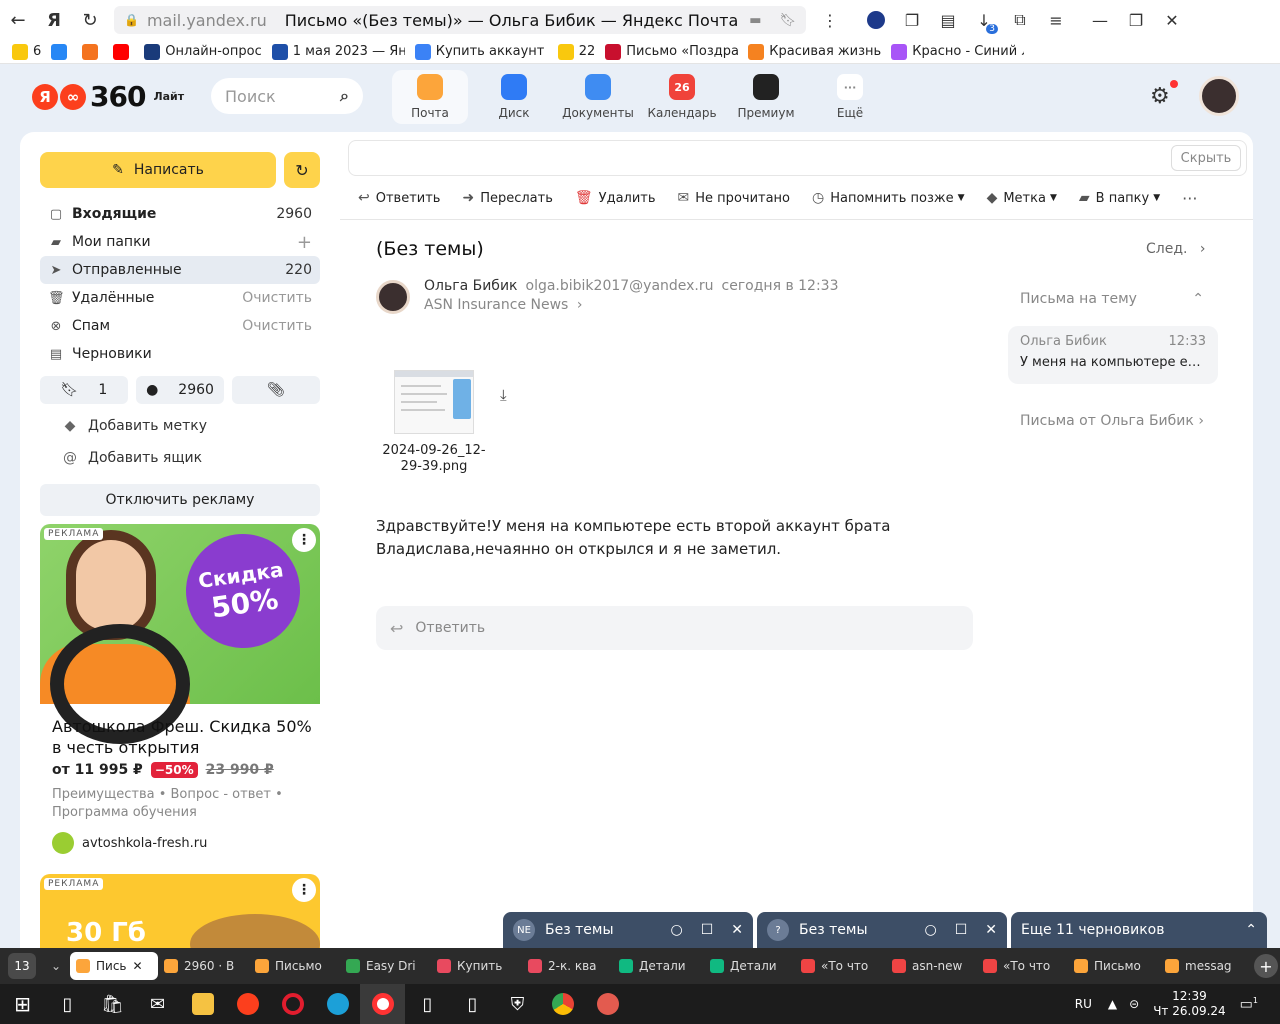 The width and height of the screenshot is (1280, 1024). I want to click on store-icon: 🛍︎, so click(112, 1004).